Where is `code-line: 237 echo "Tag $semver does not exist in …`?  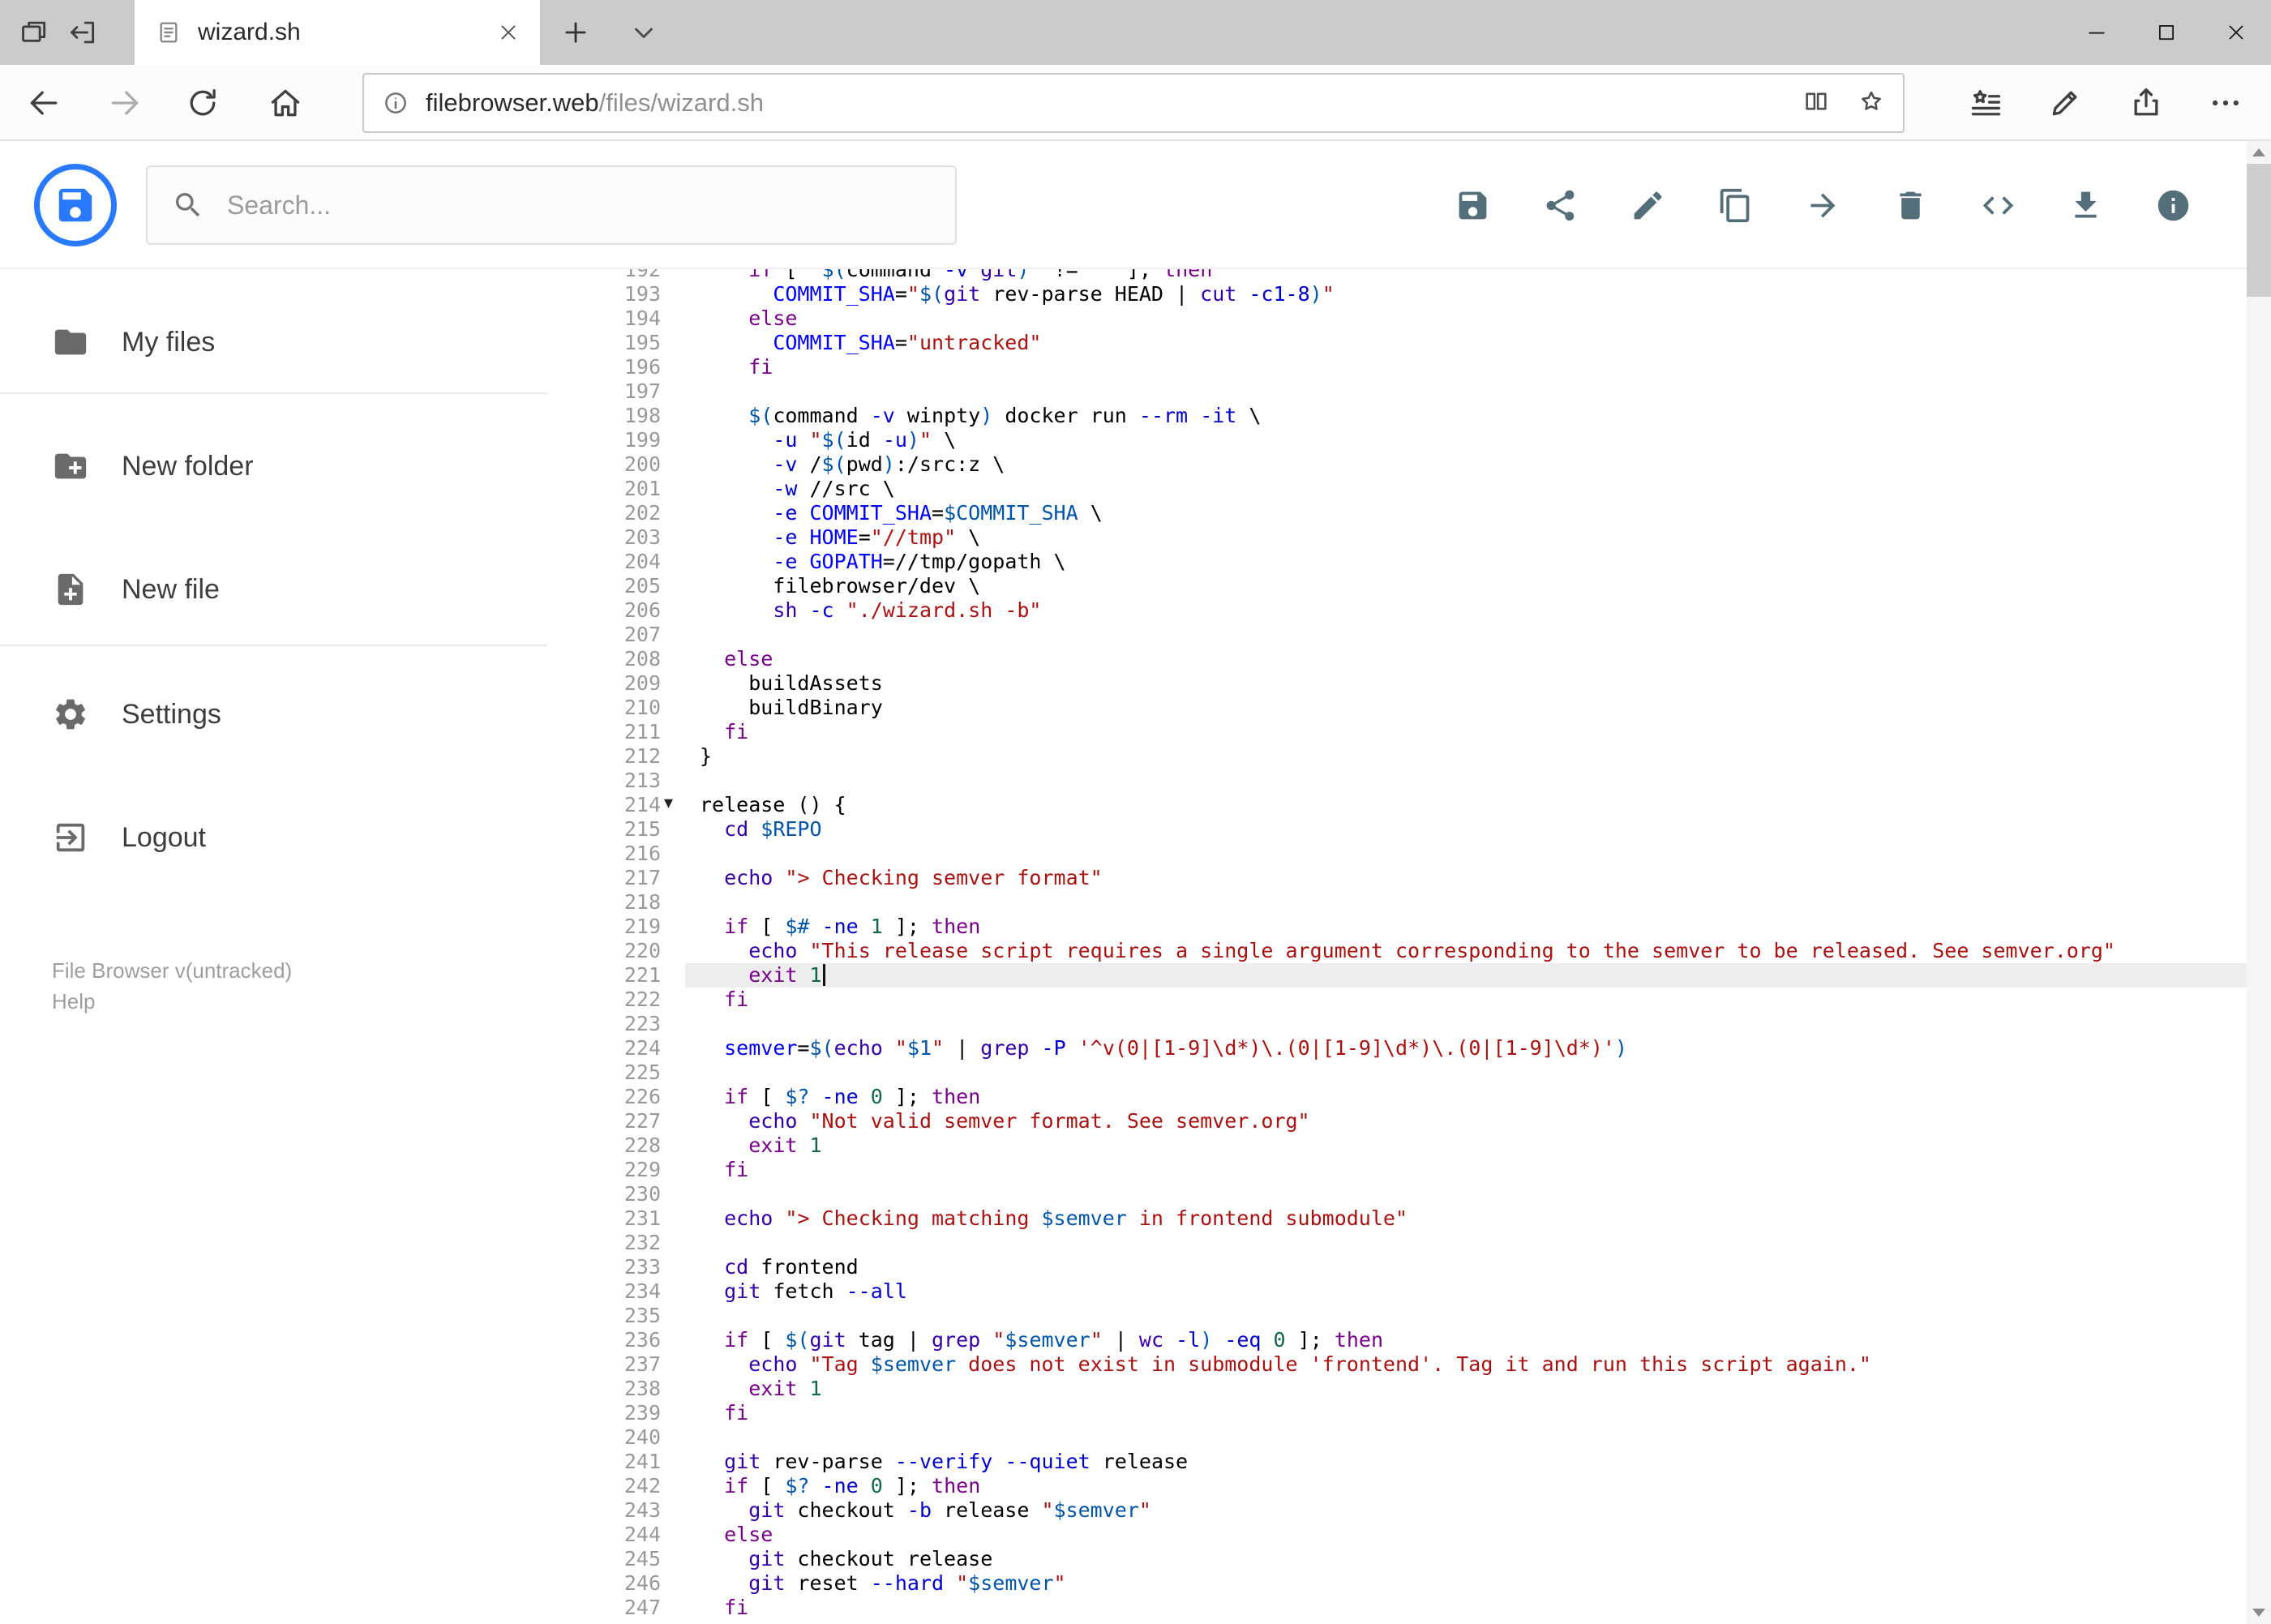 code-line: 237 echo "Tag $semver does not exist in … is located at coordinates (1414, 1365).